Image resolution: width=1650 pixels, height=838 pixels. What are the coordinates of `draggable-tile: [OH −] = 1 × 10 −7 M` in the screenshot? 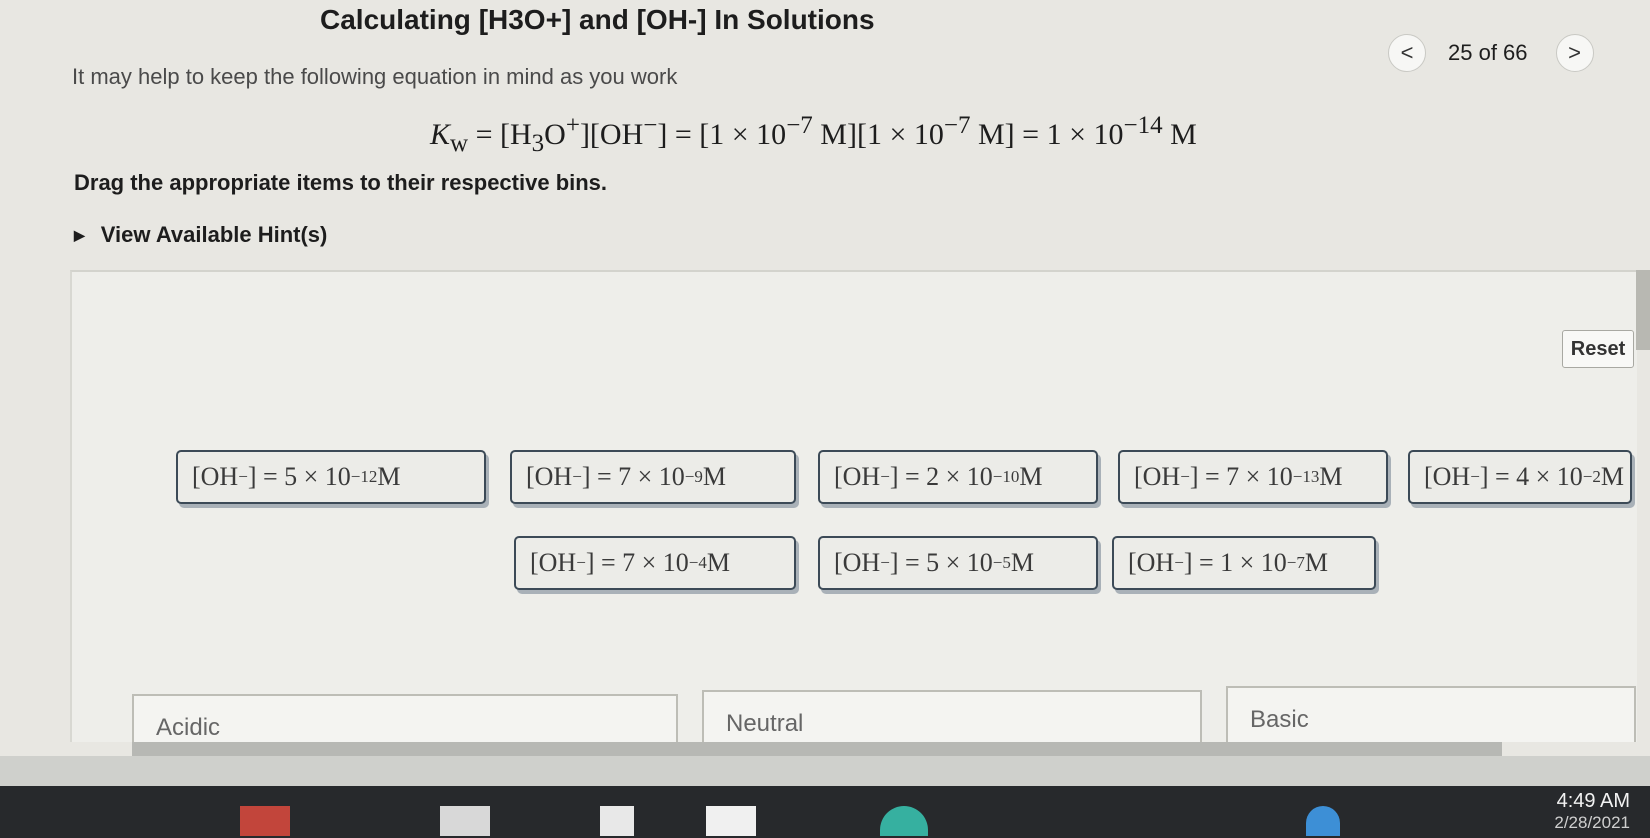 It's located at (1244, 563).